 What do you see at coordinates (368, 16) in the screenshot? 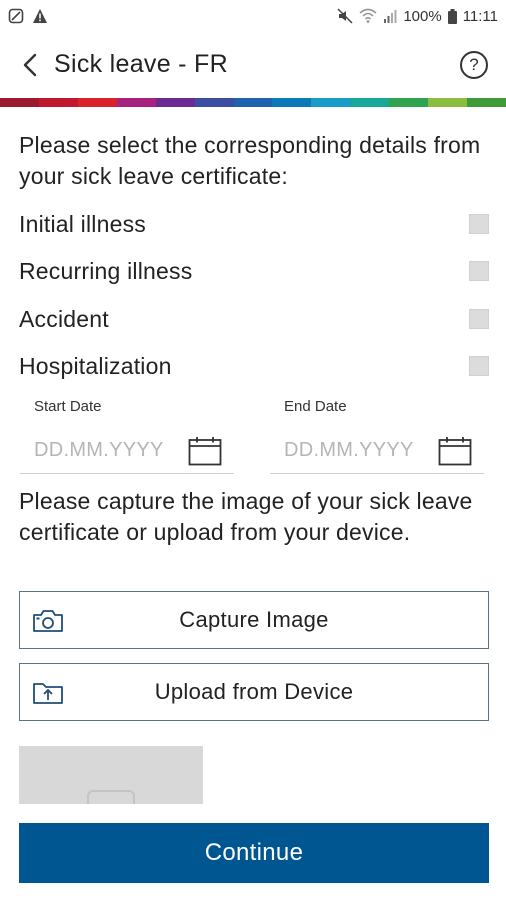
I see `wifi-icon` at bounding box center [368, 16].